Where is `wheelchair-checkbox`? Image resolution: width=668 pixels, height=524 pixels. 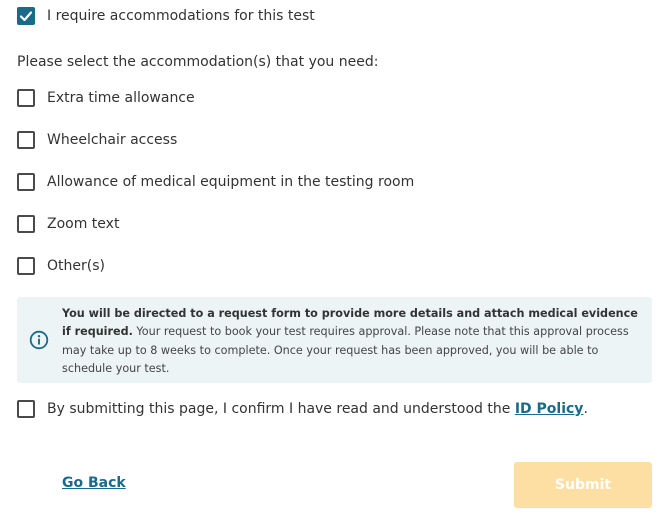
wheelchair-checkbox is located at coordinates (26, 140).